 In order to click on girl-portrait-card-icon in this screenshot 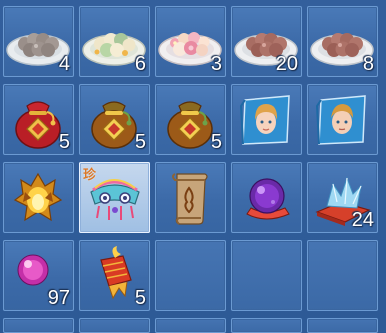, I will do `click(264, 120)`.